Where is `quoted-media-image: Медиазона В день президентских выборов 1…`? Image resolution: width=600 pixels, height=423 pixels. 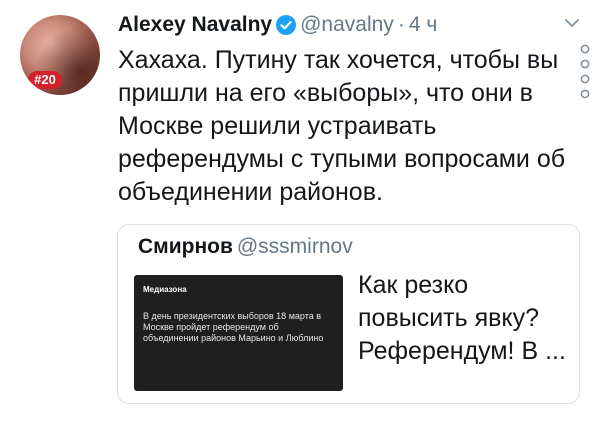 quoted-media-image: Медиазона В день президентских выборов 1… is located at coordinates (238, 333).